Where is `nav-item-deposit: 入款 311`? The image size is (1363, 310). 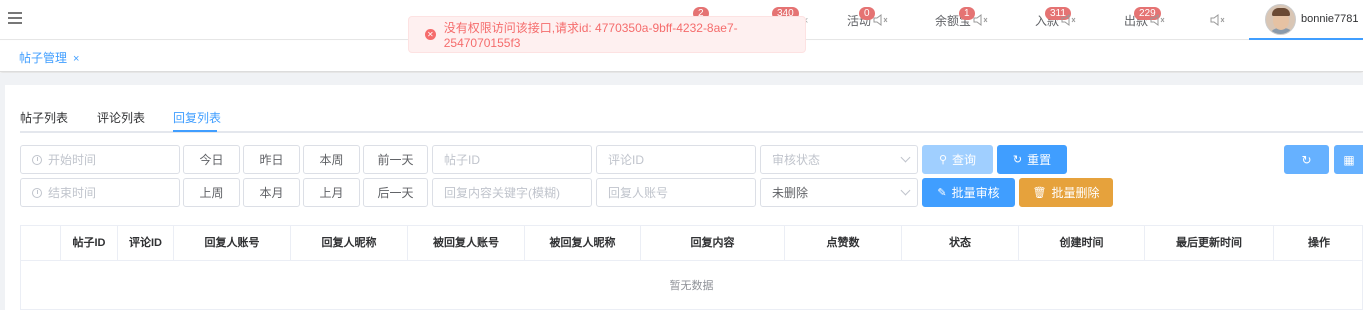
nav-item-deposit: 入款 311 is located at coordinates (1056, 20).